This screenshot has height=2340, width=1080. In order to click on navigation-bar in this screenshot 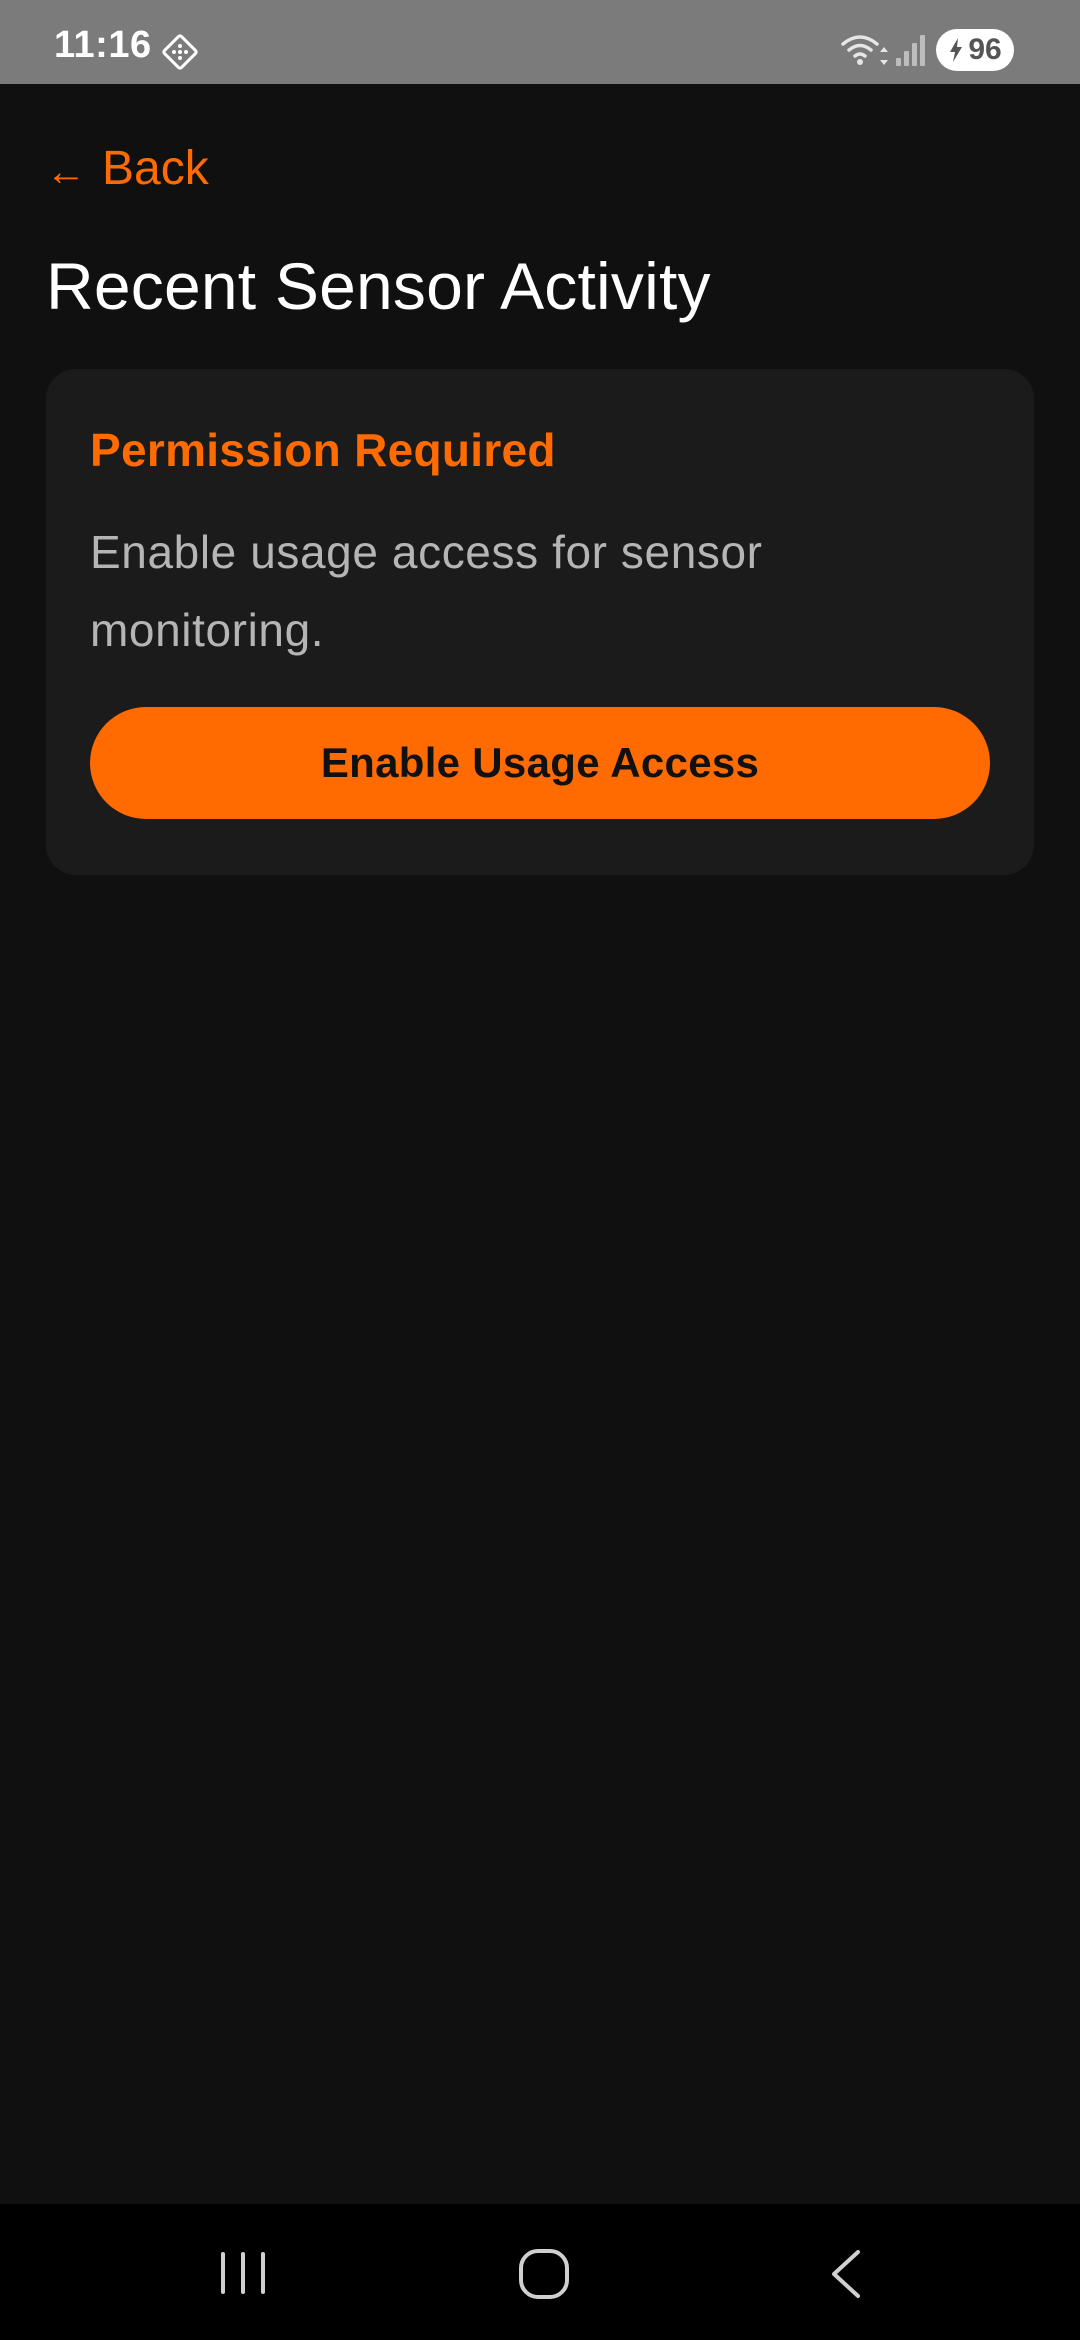, I will do `click(540, 2272)`.